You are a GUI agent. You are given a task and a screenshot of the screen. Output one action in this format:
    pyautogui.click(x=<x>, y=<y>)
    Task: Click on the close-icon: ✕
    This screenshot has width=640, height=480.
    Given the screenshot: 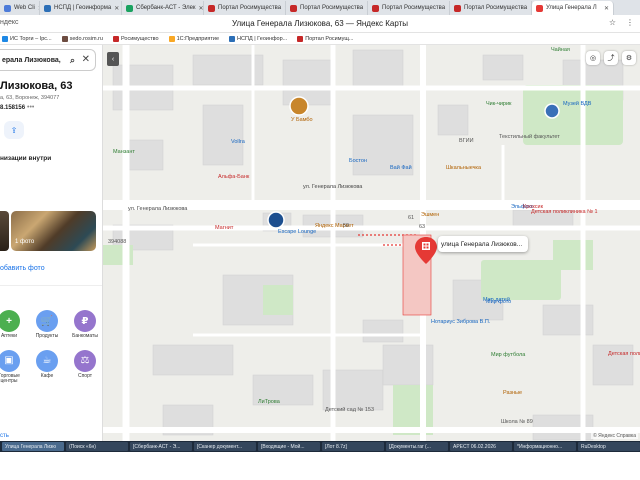 What is the action you would take?
    pyautogui.click(x=86, y=59)
    